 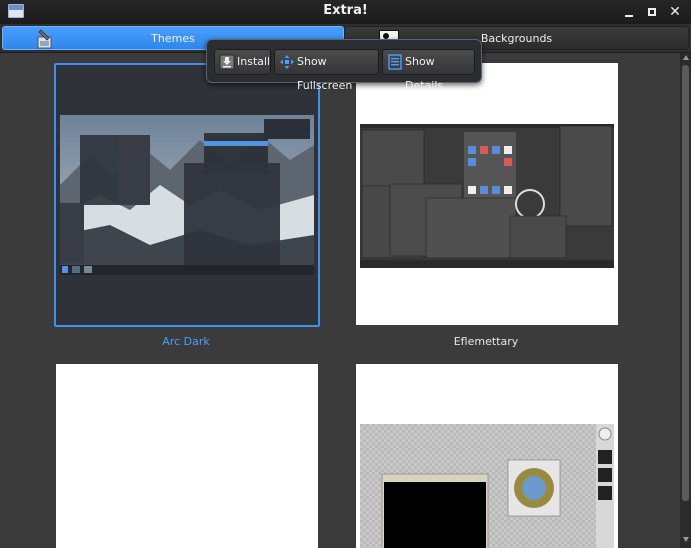 What do you see at coordinates (685, 283) in the screenshot?
I see `scrollbar-thumb` at bounding box center [685, 283].